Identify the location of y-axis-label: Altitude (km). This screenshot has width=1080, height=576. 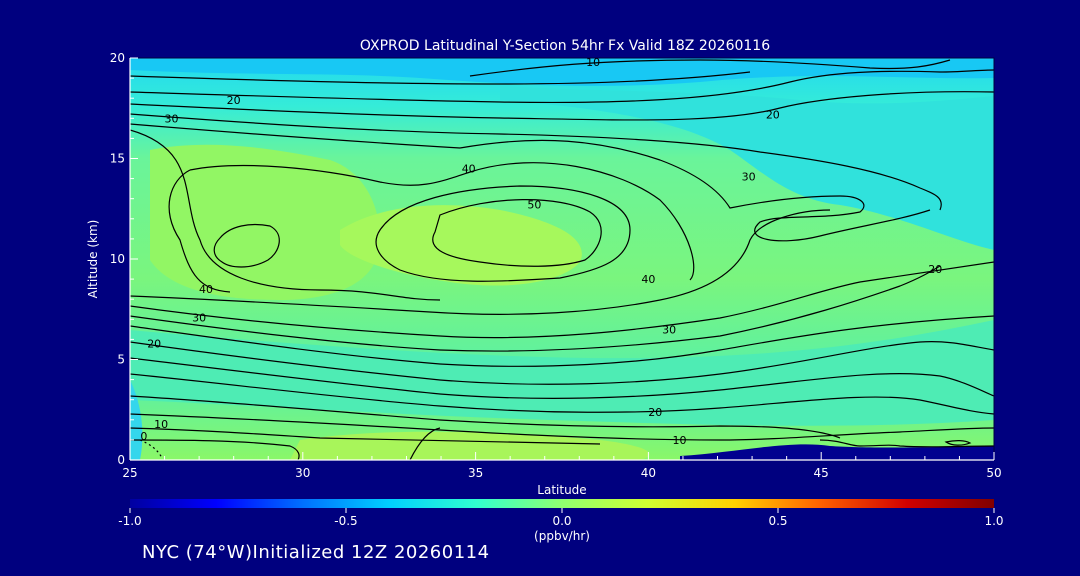
(93, 259).